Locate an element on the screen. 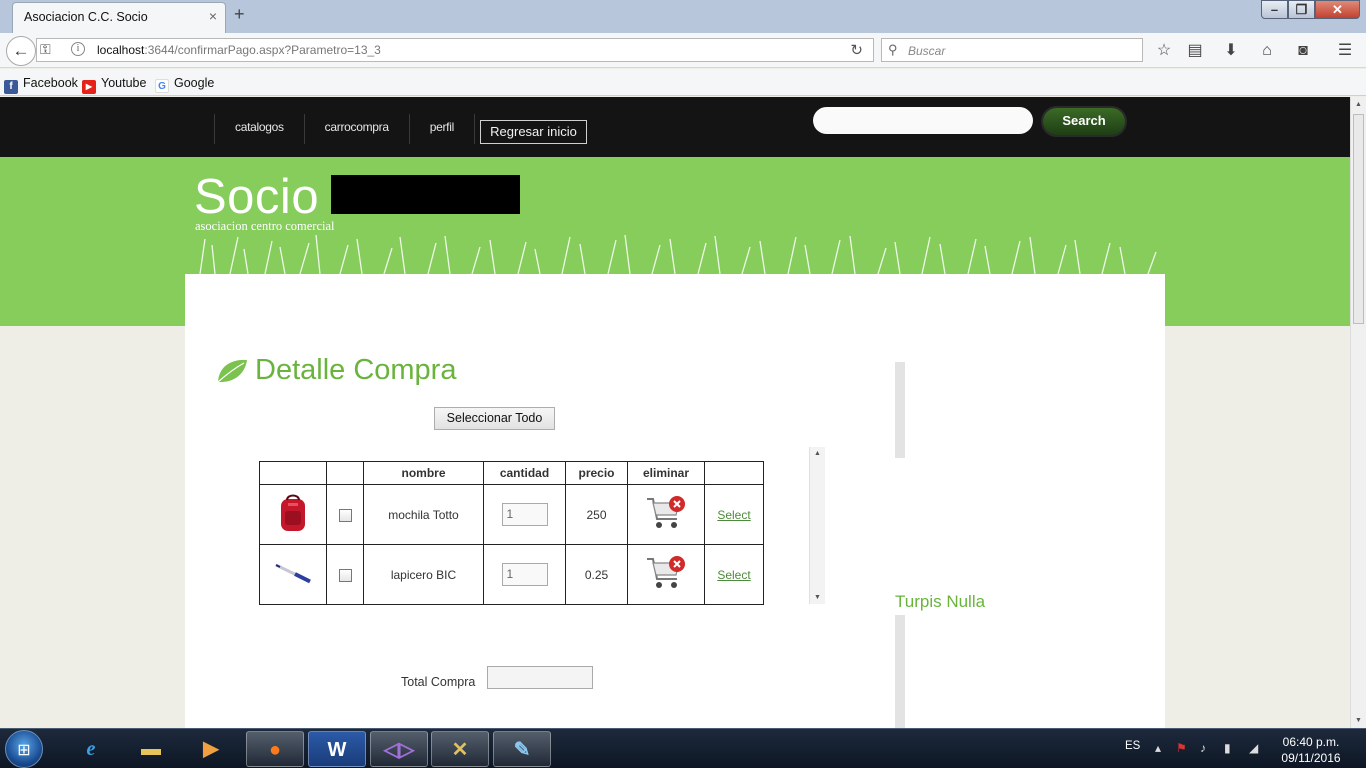 This screenshot has height=768, width=1366. taskbar-clock: 06:40 p.m. 09/11/2016 is located at coordinates (1311, 750).